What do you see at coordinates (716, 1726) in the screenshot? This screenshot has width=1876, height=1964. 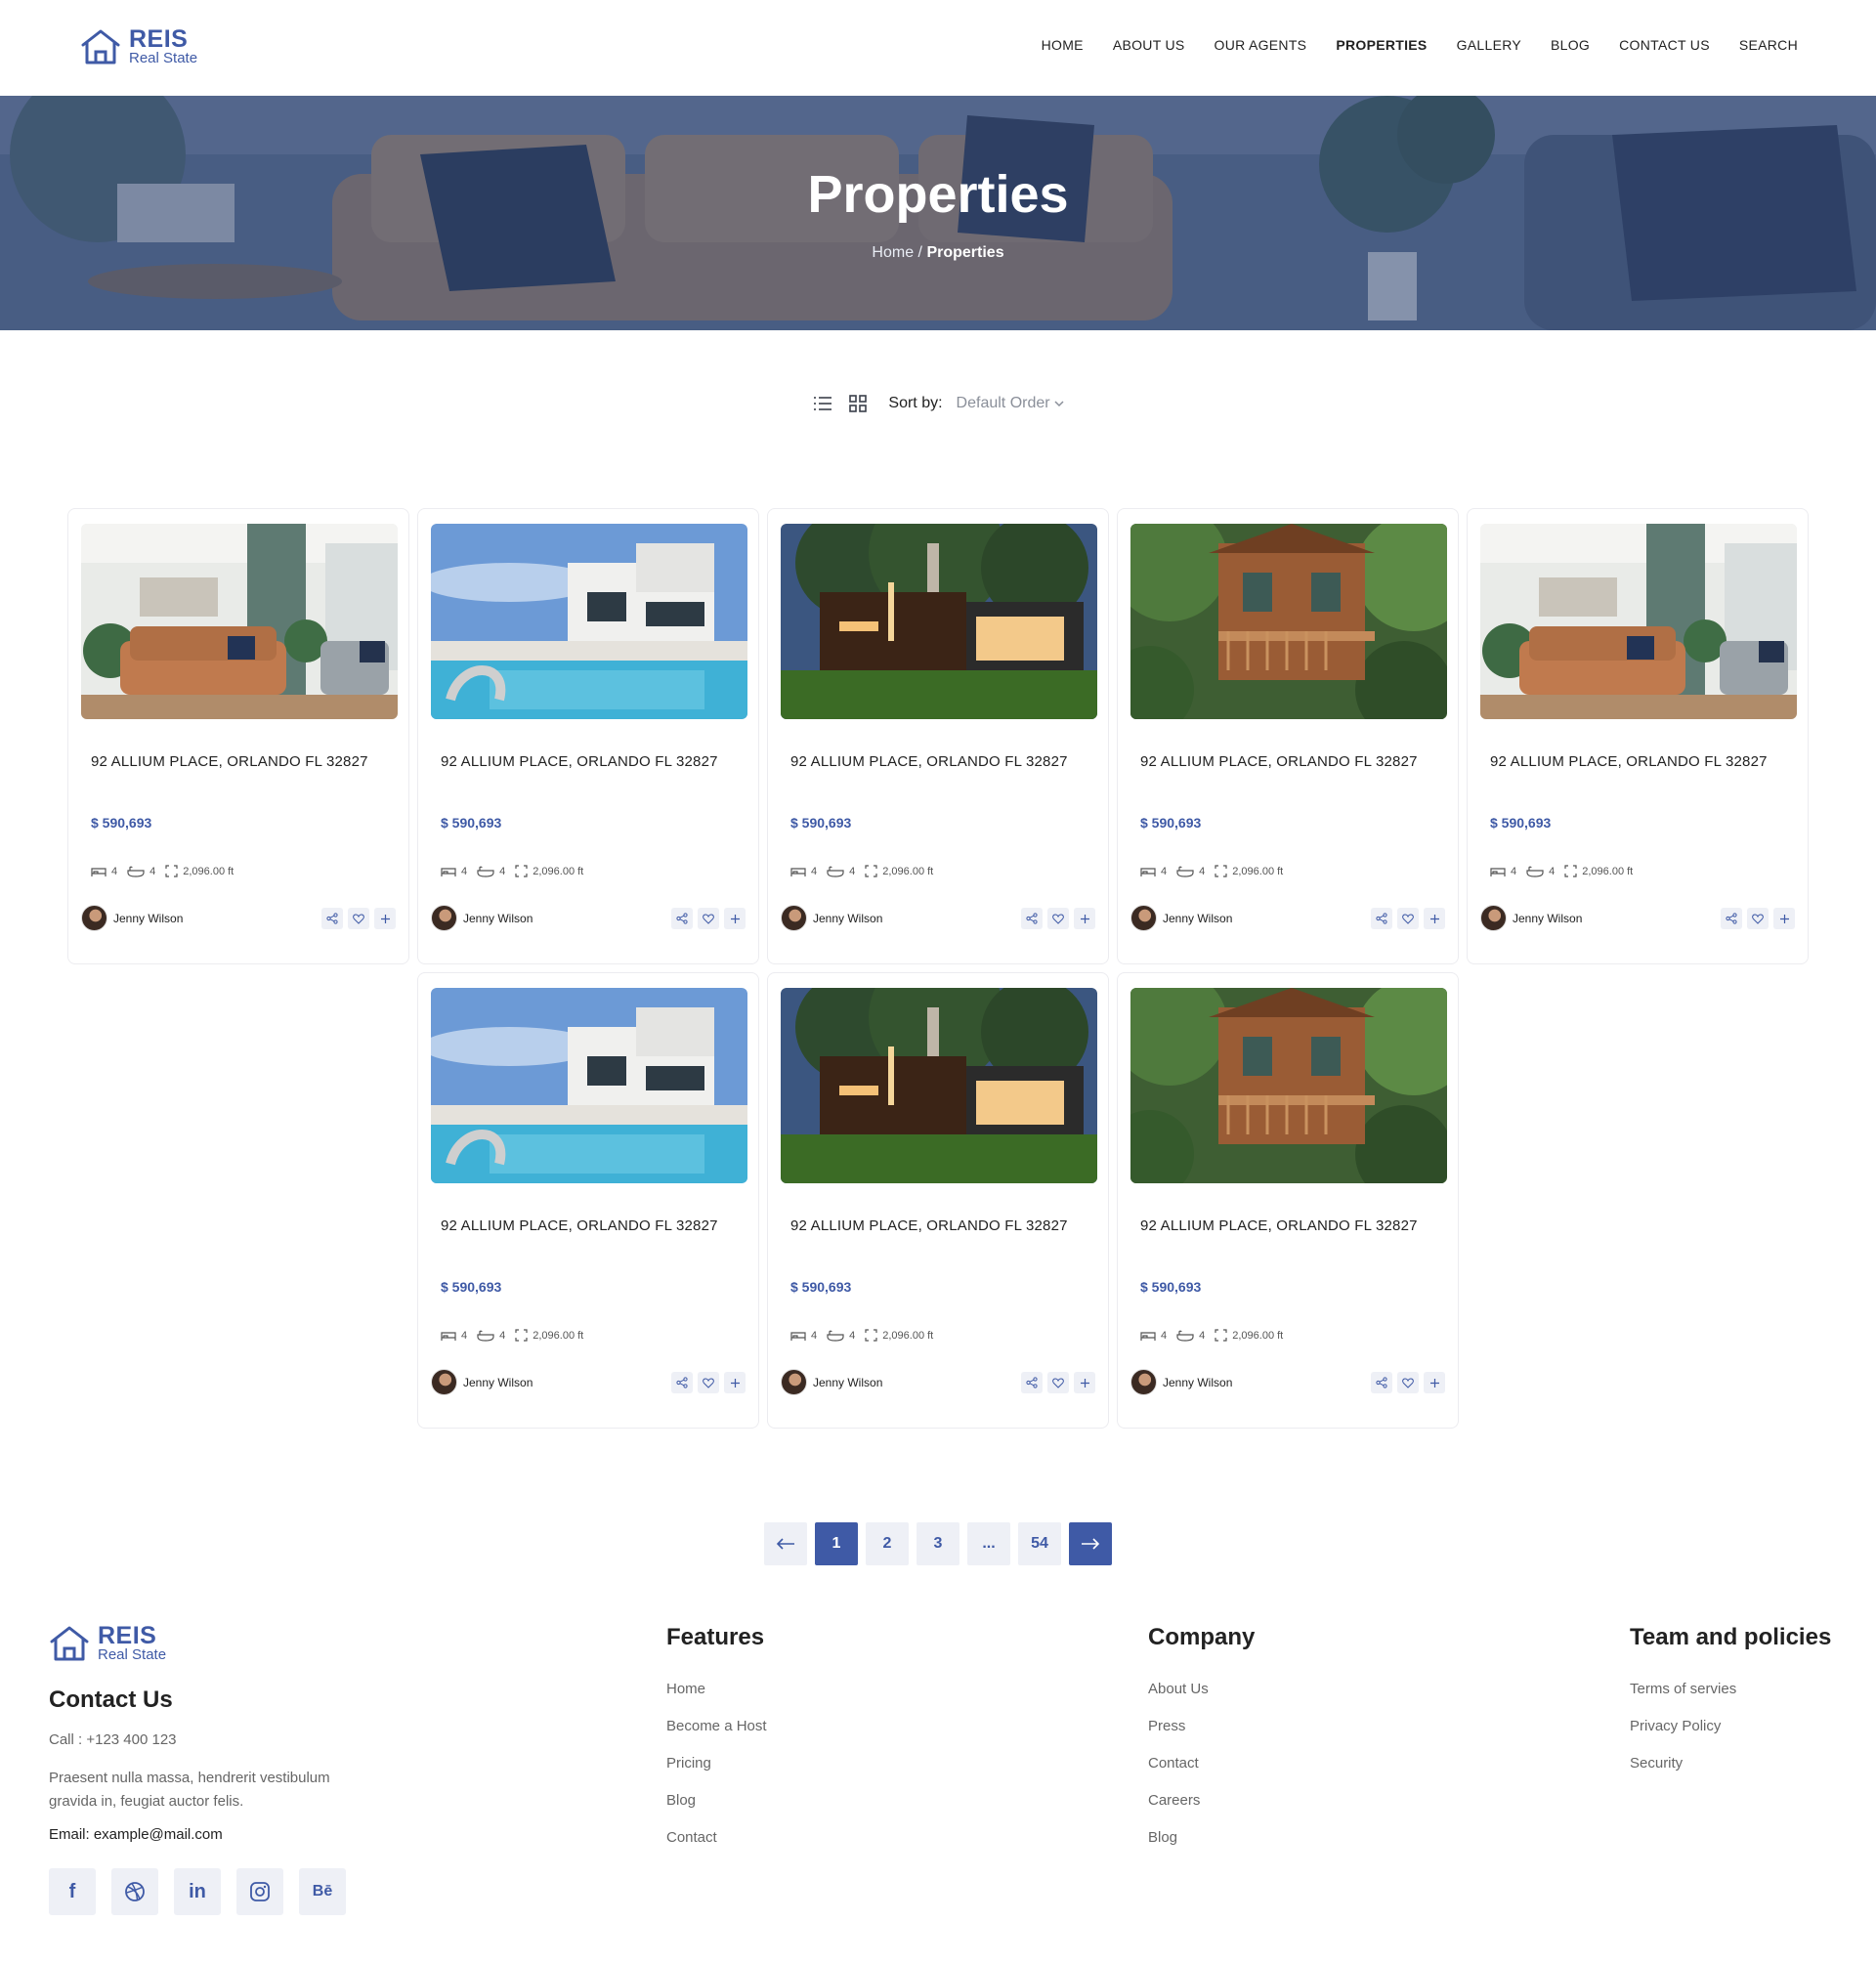 I see `footer-link: Become a Host` at bounding box center [716, 1726].